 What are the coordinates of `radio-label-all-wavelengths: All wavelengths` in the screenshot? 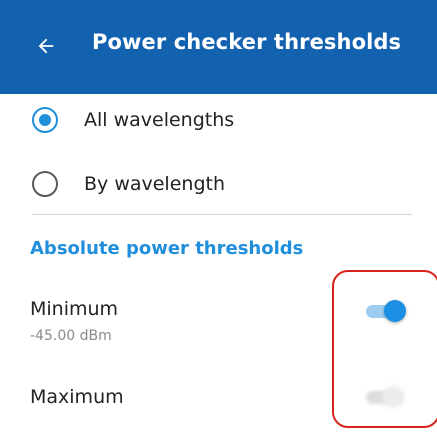 It's located at (159, 120).